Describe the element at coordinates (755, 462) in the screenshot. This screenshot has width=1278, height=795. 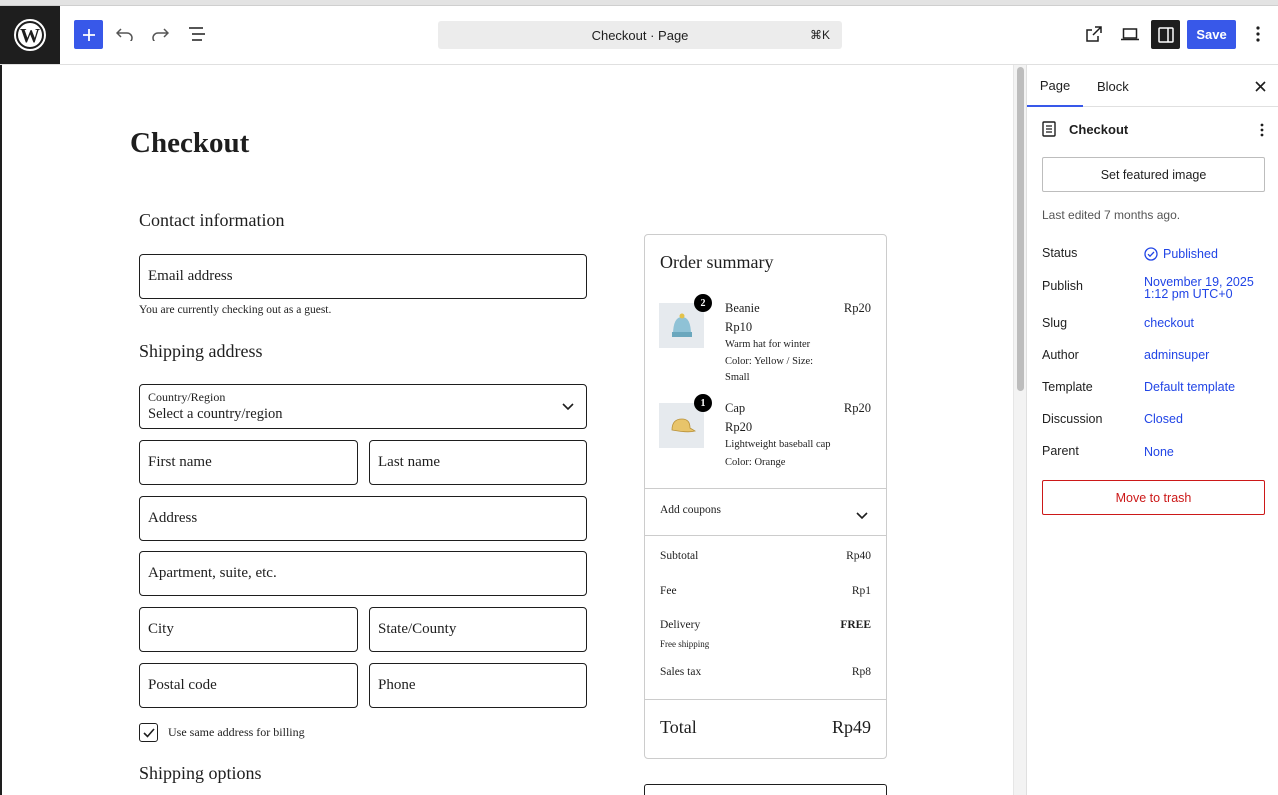
I see `item-variant: Color: Orange` at that location.